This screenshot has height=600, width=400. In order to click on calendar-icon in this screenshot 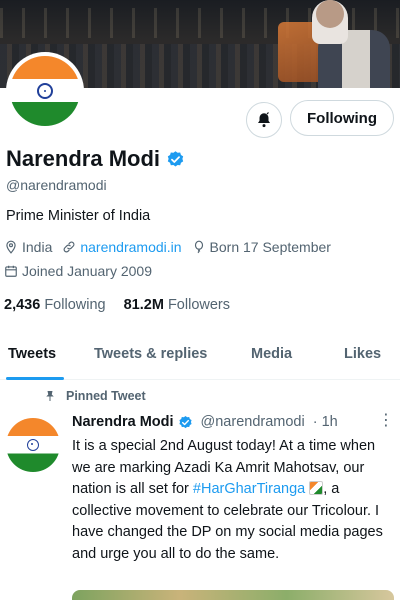, I will do `click(11, 271)`.